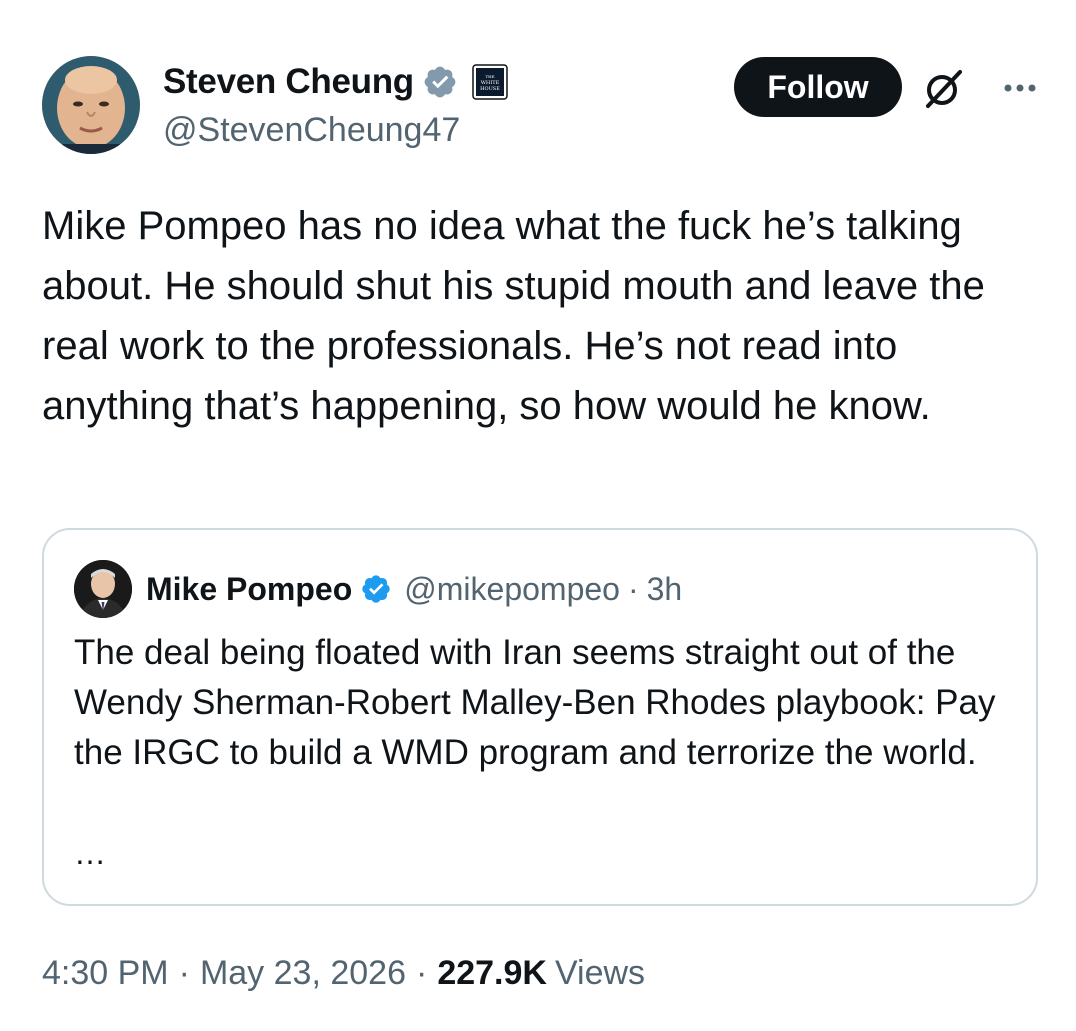 The height and width of the screenshot is (1031, 1076). Describe the element at coordinates (600, 973) in the screenshot. I see `views-label: Views` at that location.